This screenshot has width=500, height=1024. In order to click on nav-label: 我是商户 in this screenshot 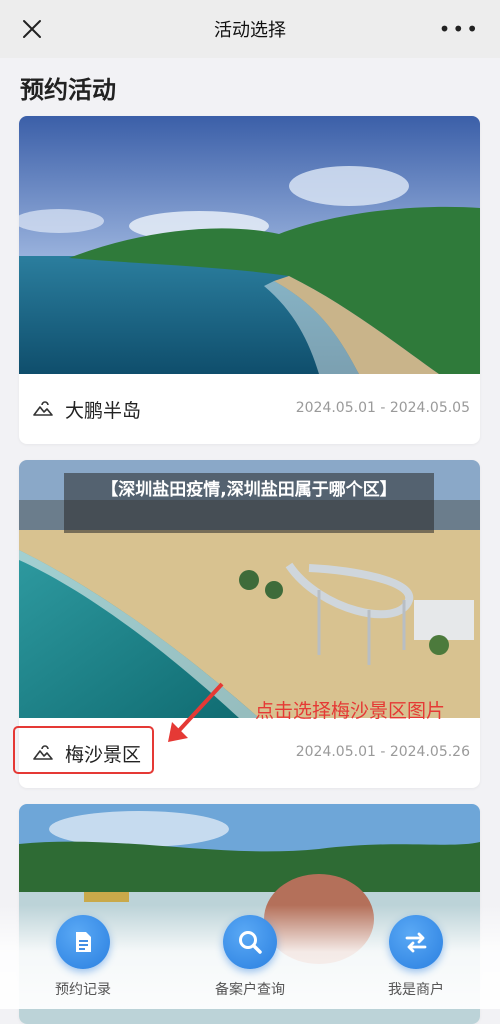, I will do `click(416, 990)`.